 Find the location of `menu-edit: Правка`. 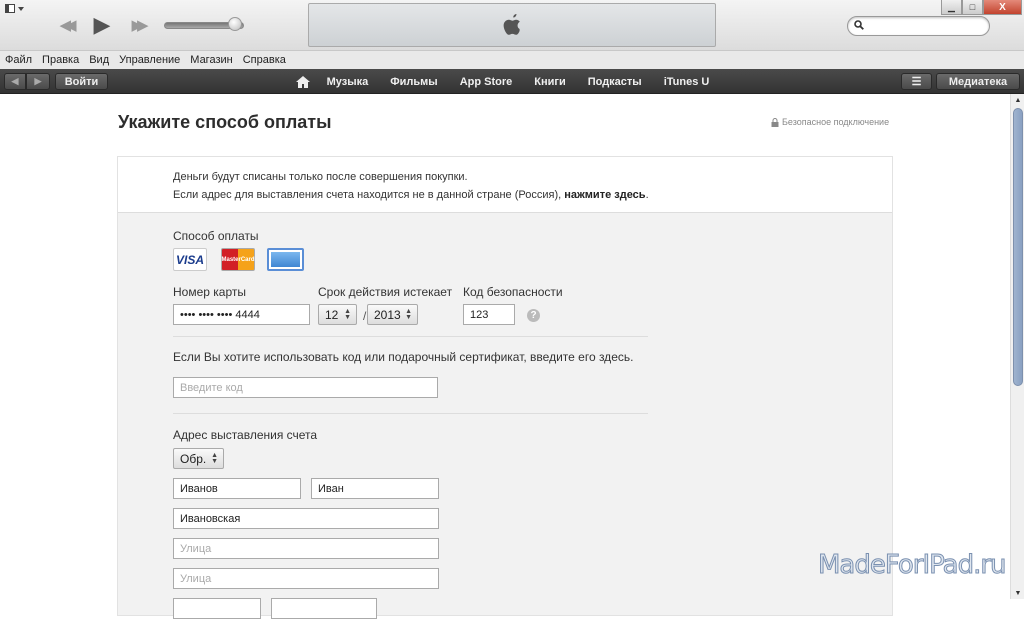

menu-edit: Правка is located at coordinates (60, 60).